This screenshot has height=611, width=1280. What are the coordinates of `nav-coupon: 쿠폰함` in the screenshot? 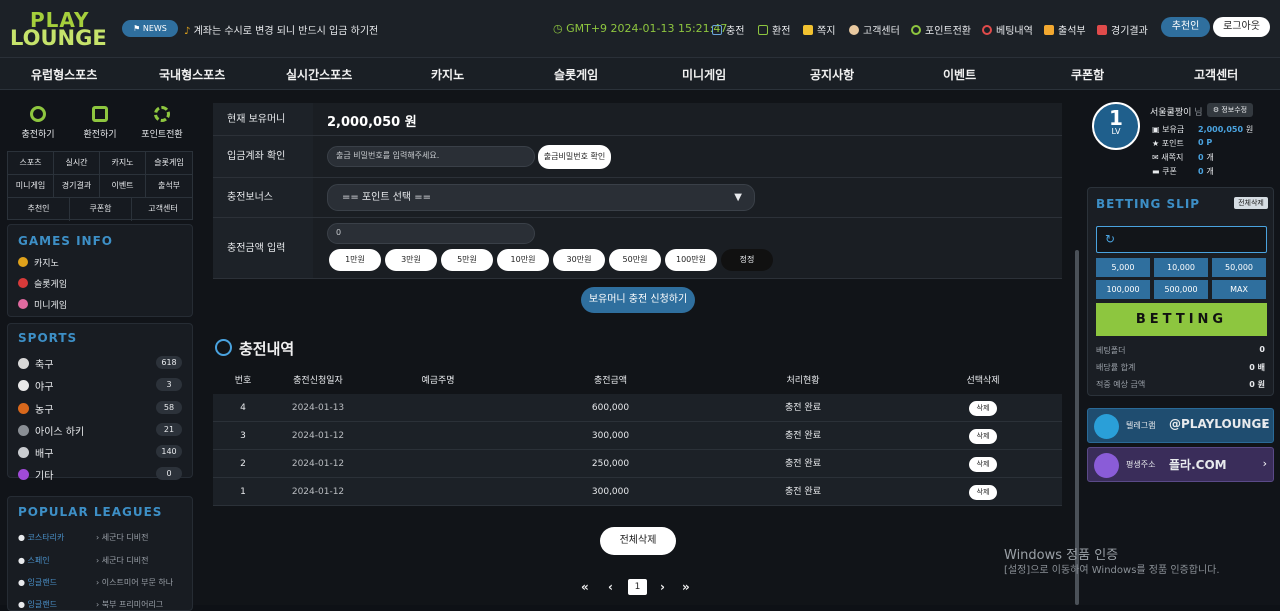 It's located at (1087, 74).